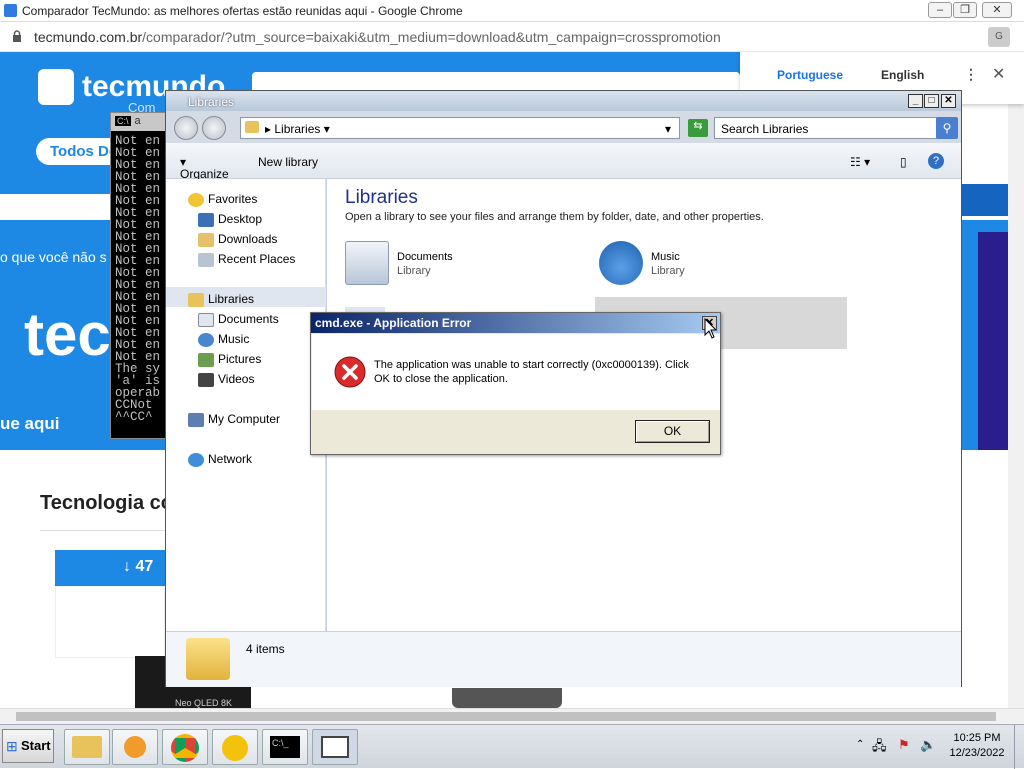 The height and width of the screenshot is (769, 1024). What do you see at coordinates (860, 162) in the screenshot?
I see `view-options-icon: ☷ ▾` at bounding box center [860, 162].